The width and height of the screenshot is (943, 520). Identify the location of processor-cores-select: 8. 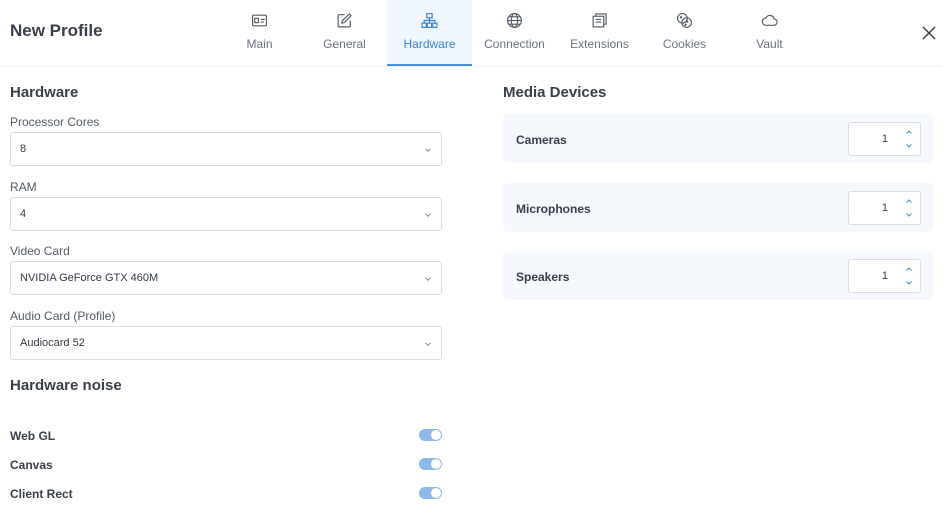
(226, 149).